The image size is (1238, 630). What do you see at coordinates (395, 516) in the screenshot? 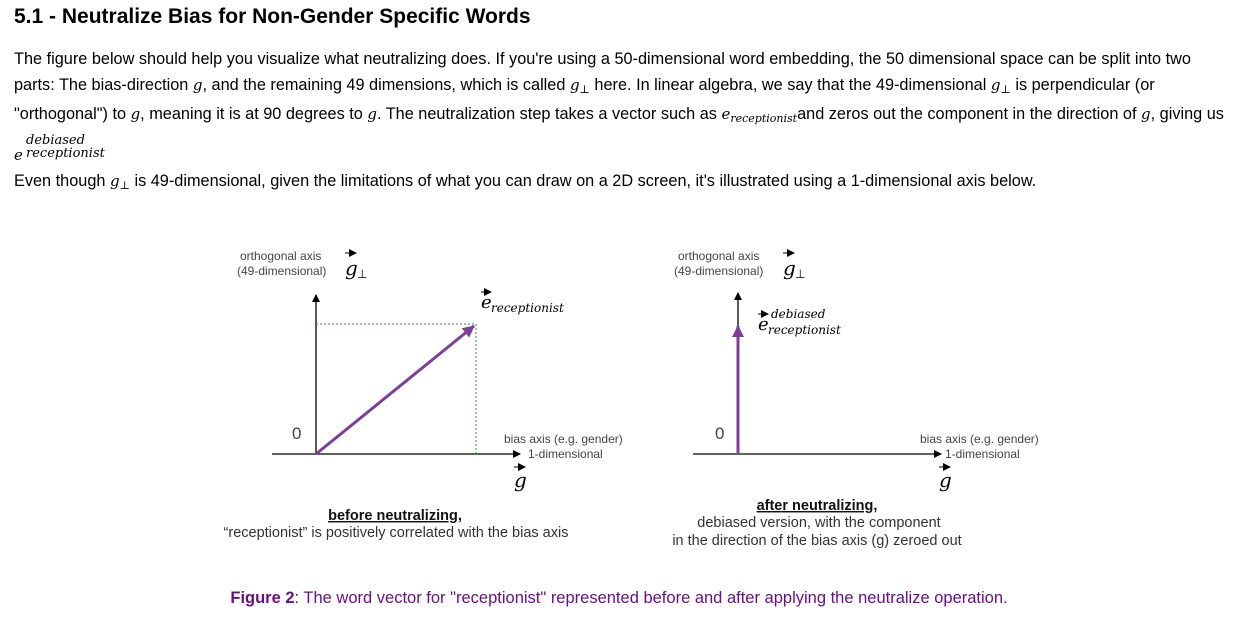
I see `before-caption-title: before neutralizing,` at bounding box center [395, 516].